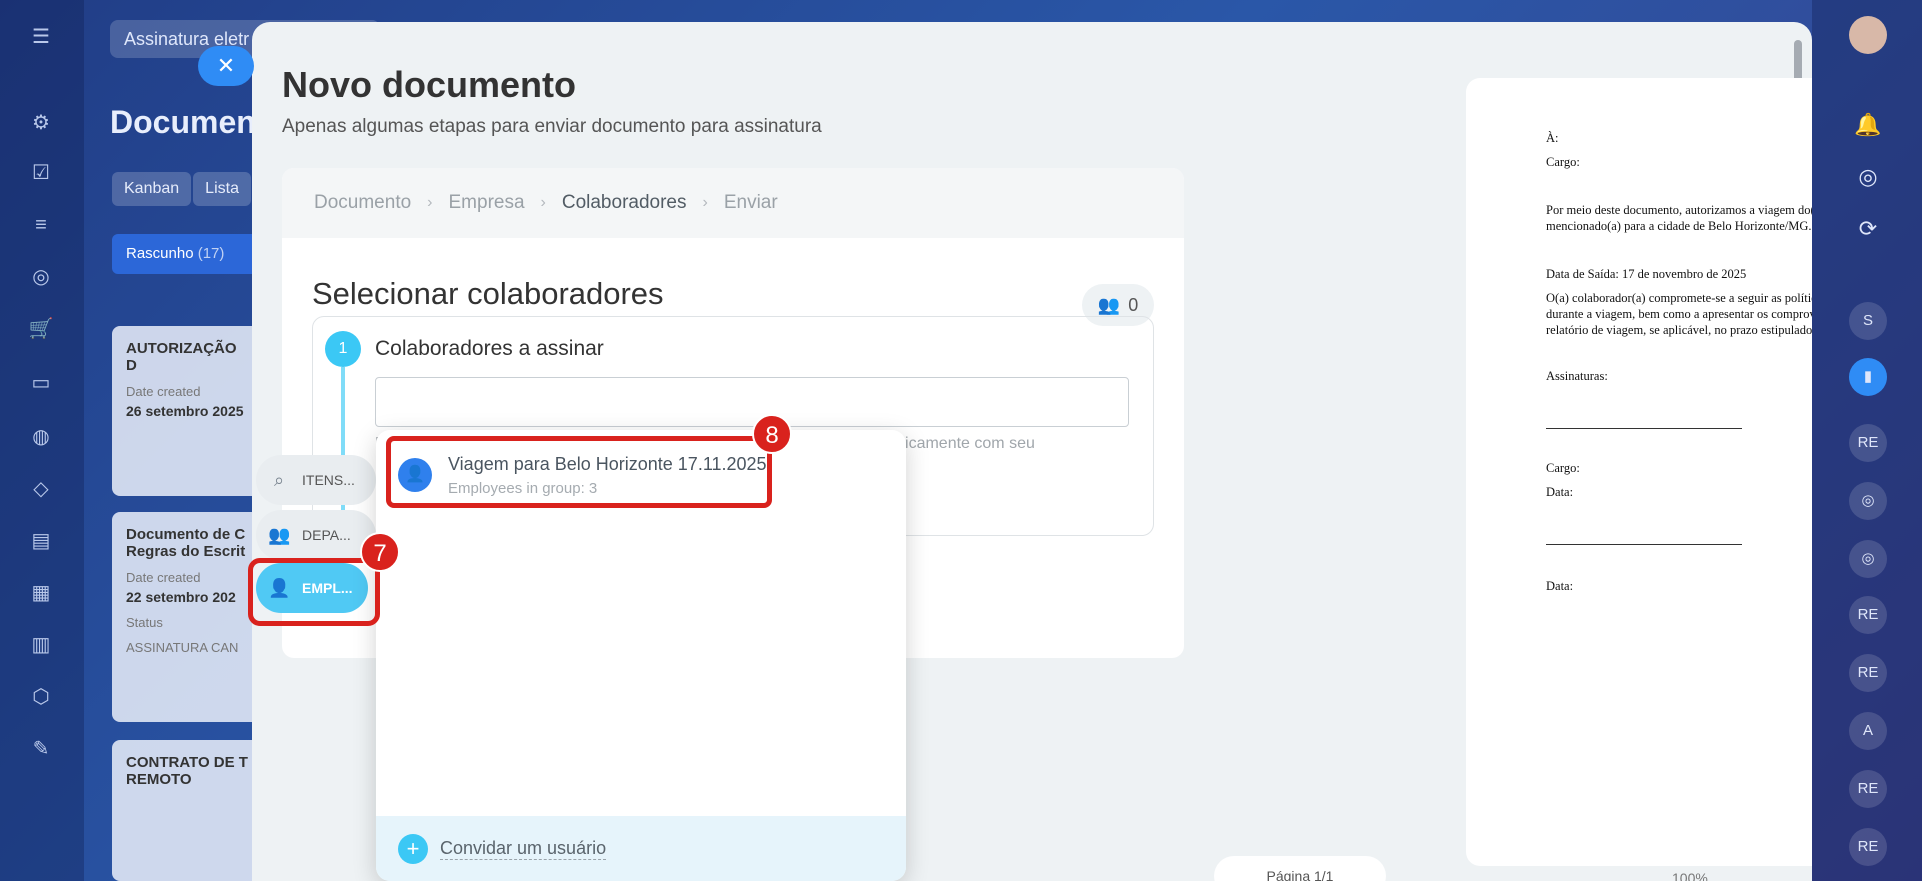  I want to click on bell-icon: 🔔, so click(1868, 125).